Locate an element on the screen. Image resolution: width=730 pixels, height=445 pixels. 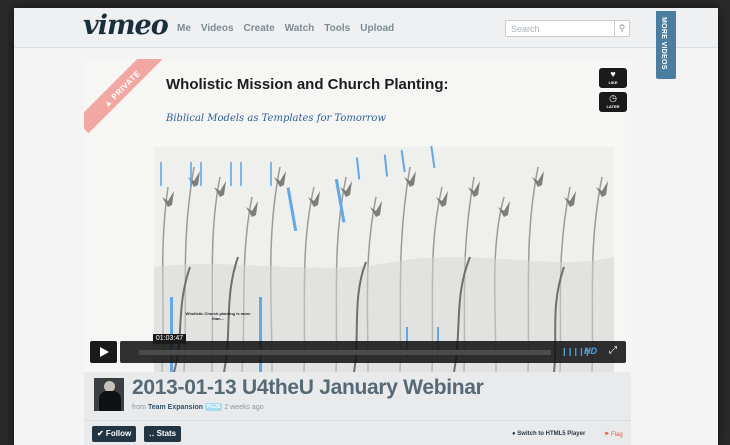
like-button: ♥ LIKE is located at coordinates (613, 78).